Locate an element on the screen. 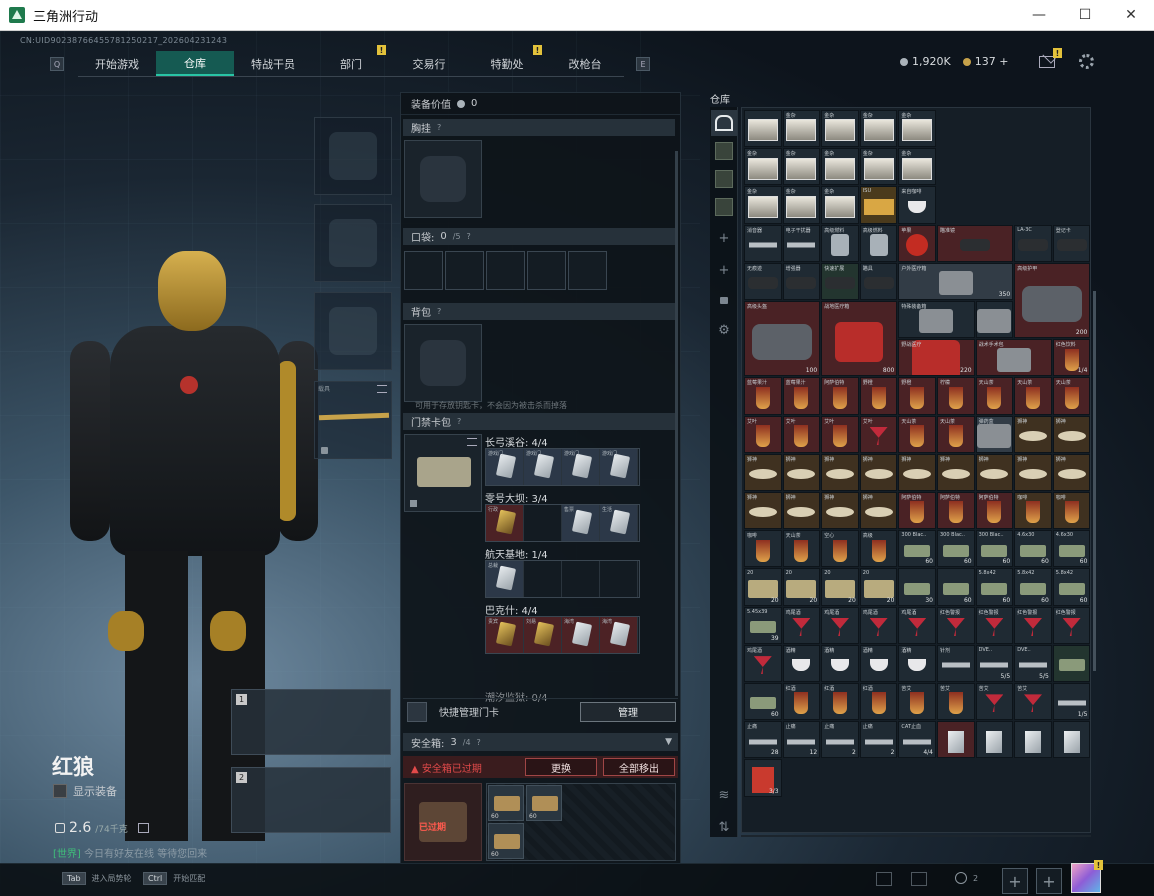  warehouse-item: LA-3C is located at coordinates (1033, 243).